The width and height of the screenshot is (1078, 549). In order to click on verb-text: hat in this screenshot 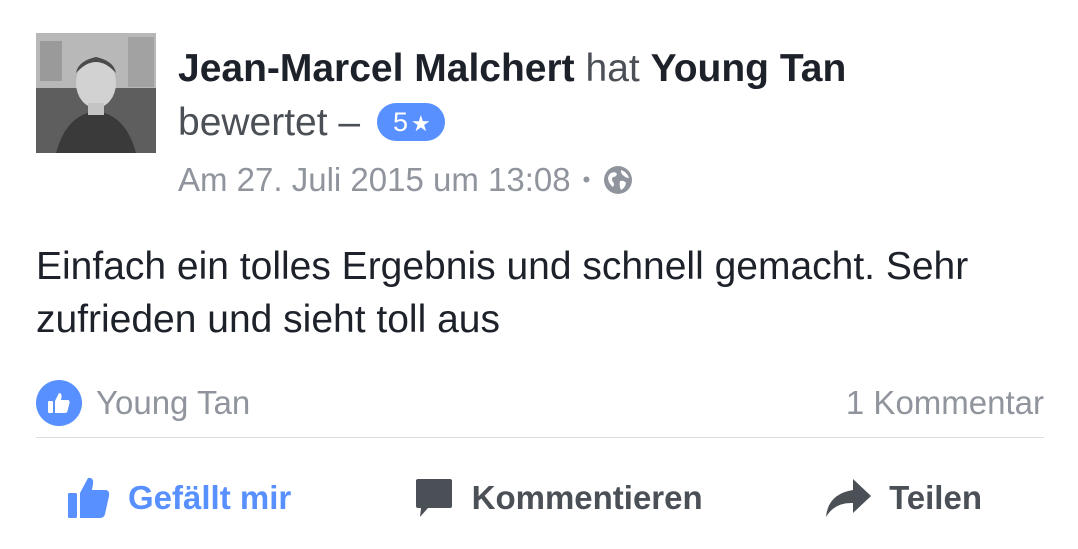, I will do `click(612, 68)`.